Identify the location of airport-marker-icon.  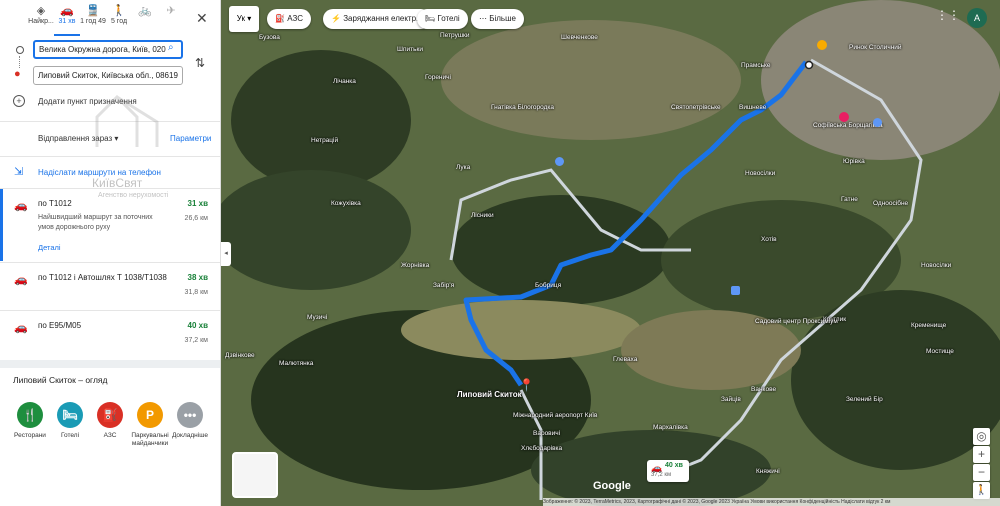
(822, 45).